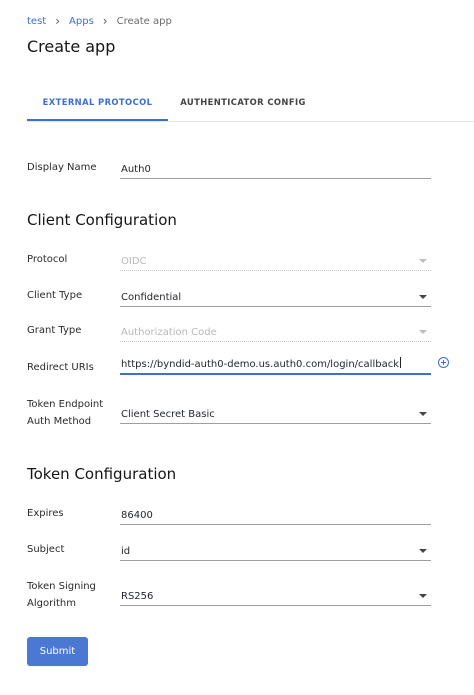 The width and height of the screenshot is (474, 695). What do you see at coordinates (51, 603) in the screenshot?
I see `token-signing-label-line2: Algorithm` at bounding box center [51, 603].